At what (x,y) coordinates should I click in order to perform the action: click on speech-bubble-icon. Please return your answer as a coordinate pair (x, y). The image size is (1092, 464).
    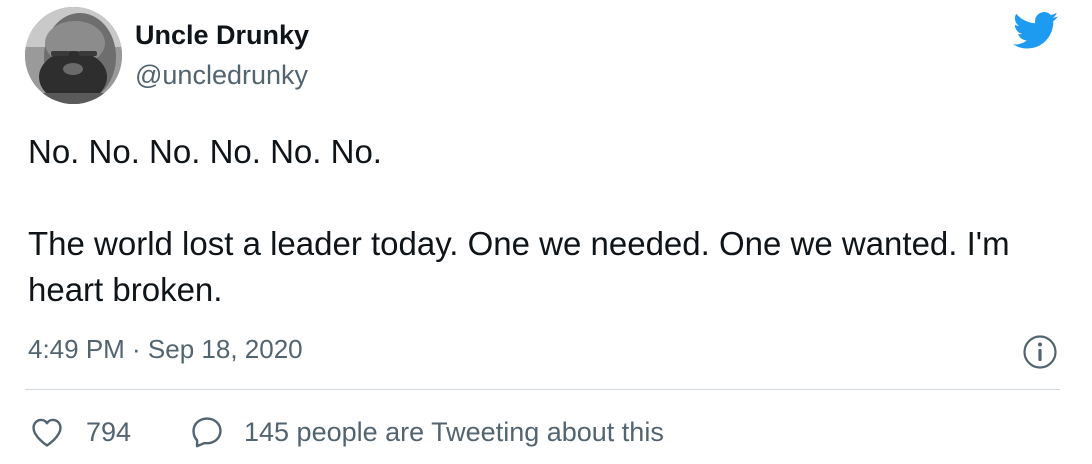
    Looking at the image, I should click on (207, 432).